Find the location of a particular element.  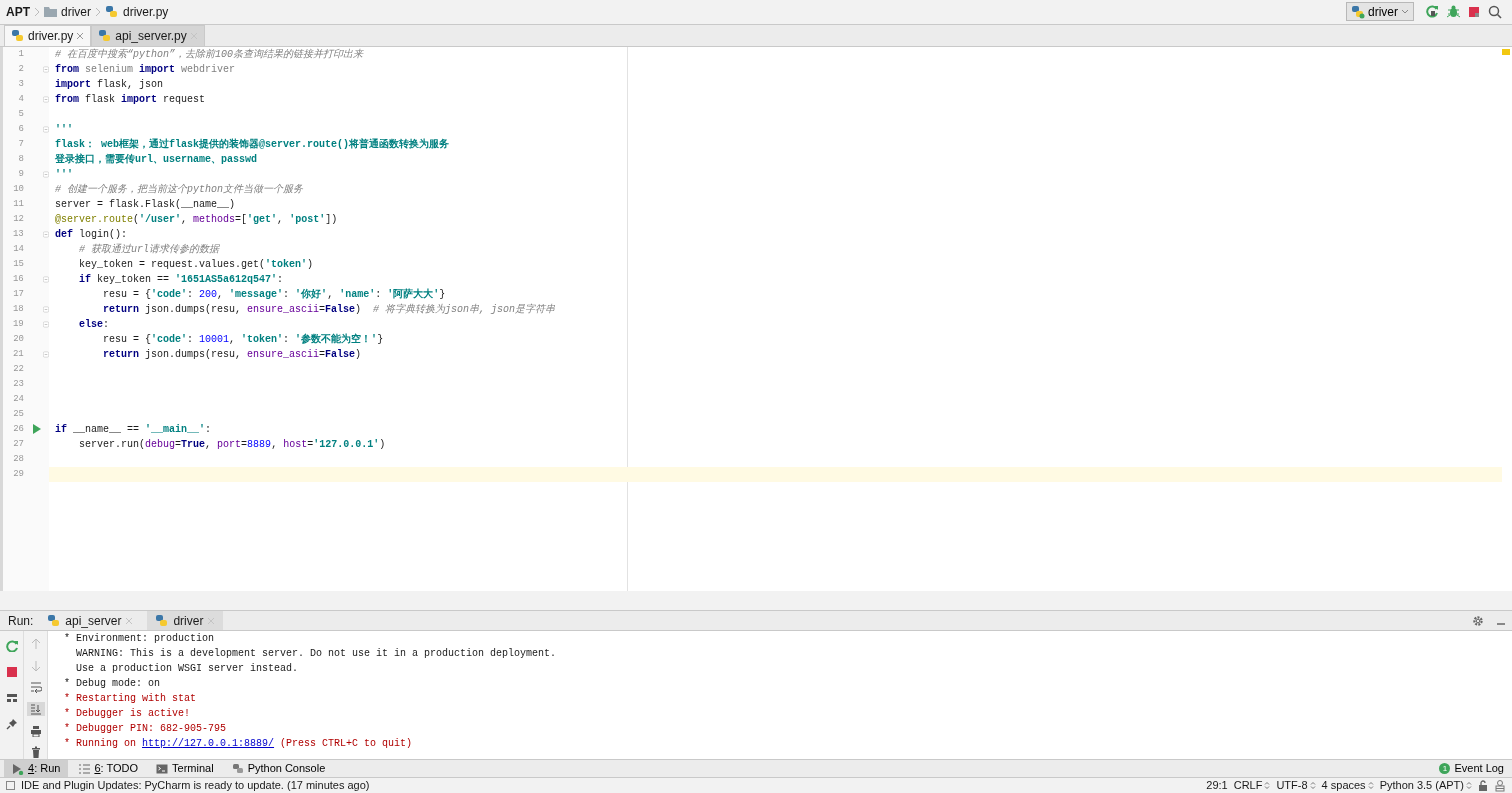

tool-window-tab: 6: TODO is located at coordinates (108, 768).